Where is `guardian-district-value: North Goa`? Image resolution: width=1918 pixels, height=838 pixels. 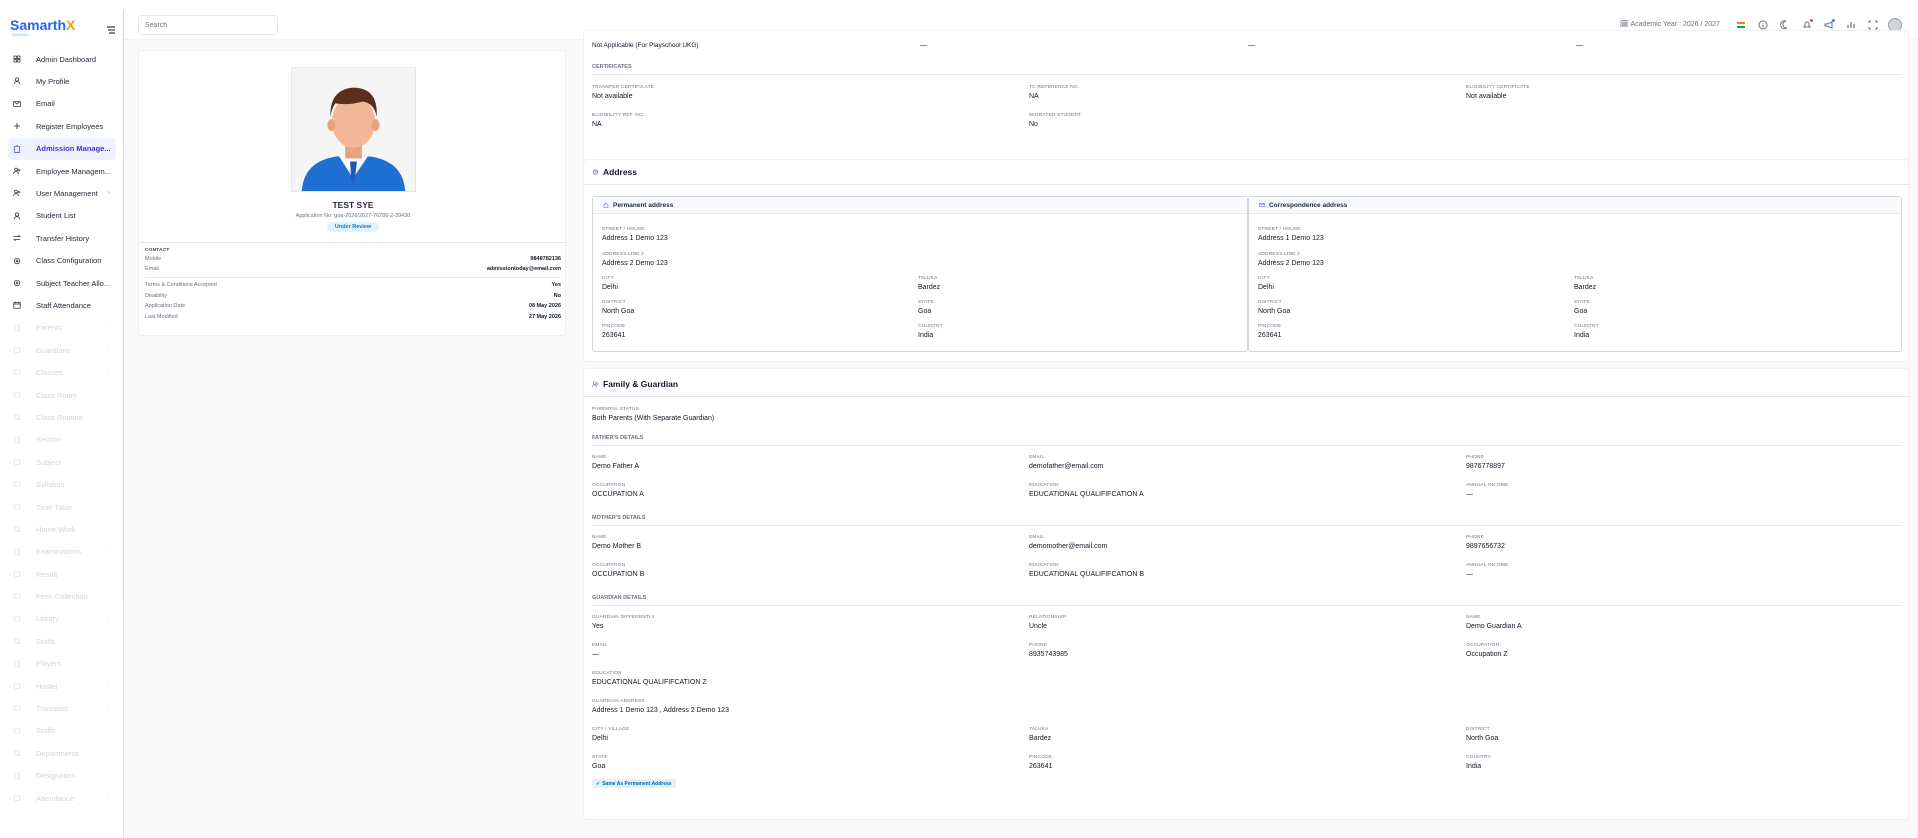 guardian-district-value: North Goa is located at coordinates (1482, 738).